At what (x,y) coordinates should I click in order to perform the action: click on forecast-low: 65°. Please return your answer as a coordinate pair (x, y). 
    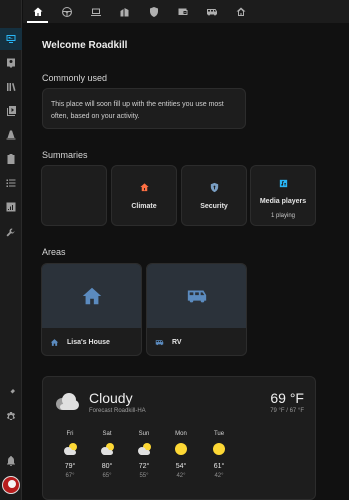
    Looking at the image, I should click on (107, 476).